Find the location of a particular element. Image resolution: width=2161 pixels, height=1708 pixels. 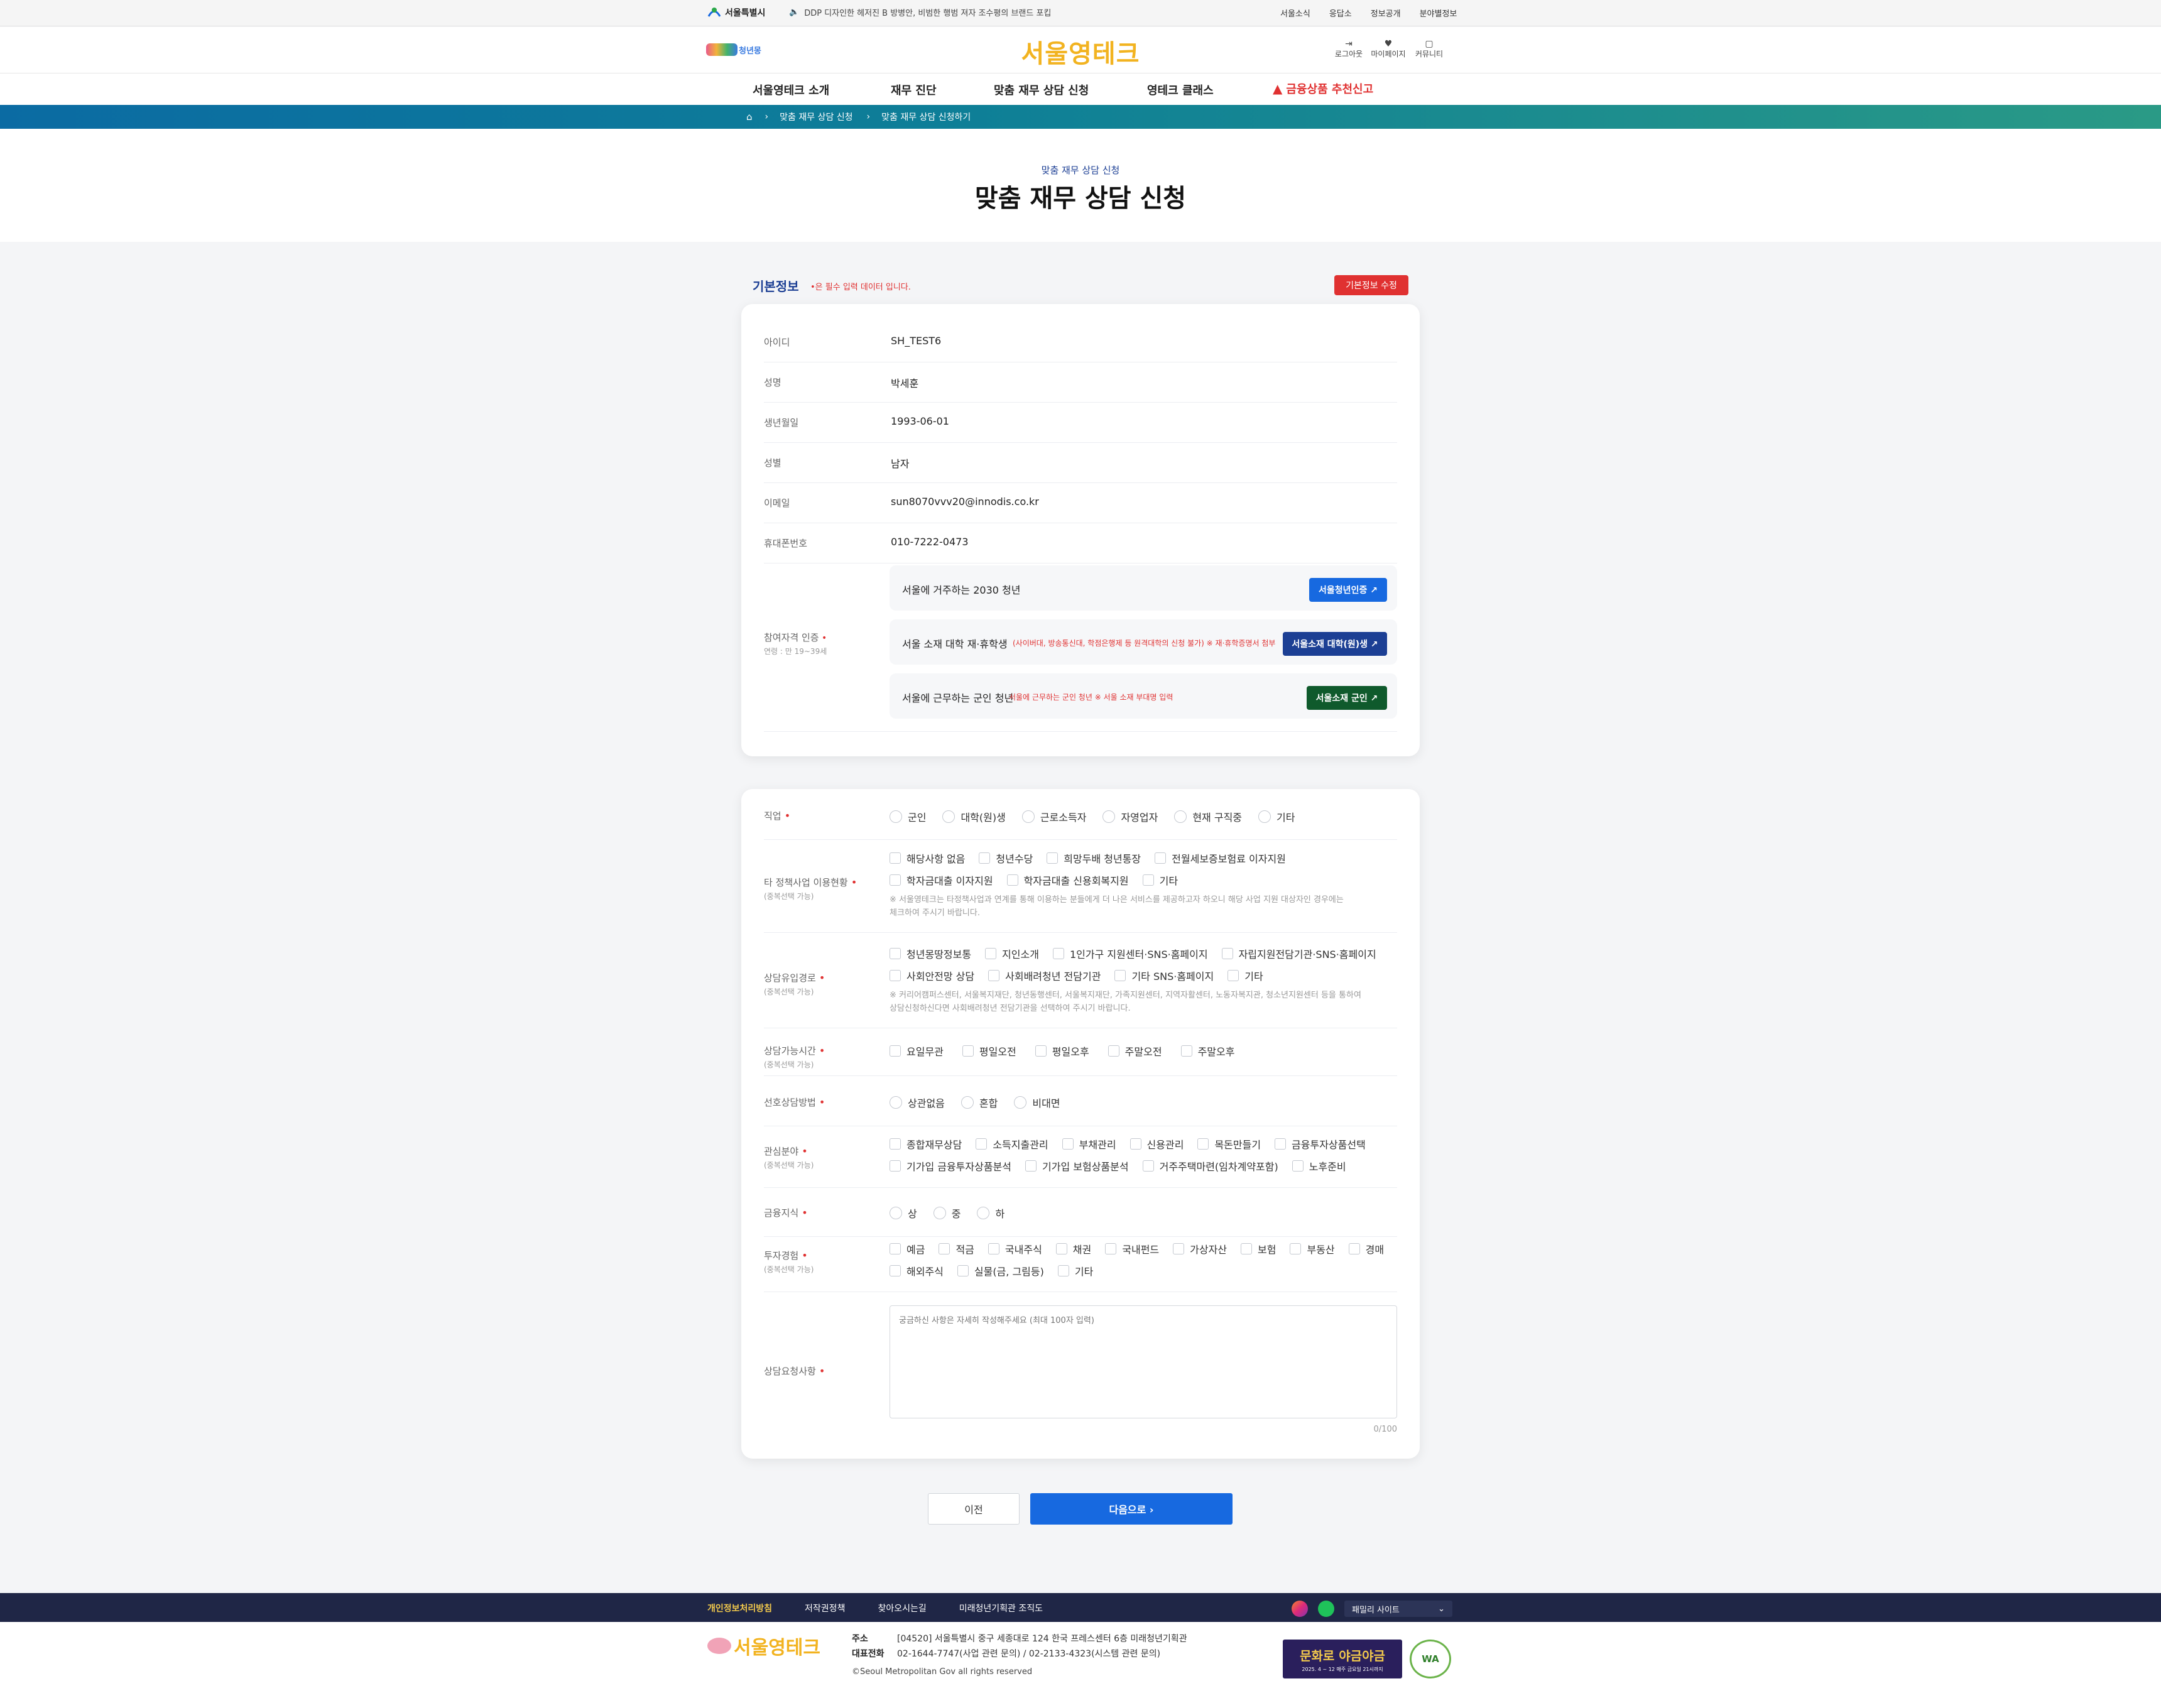

family-site-select: 패밀리 사이트 ⌄ is located at coordinates (1398, 1609).